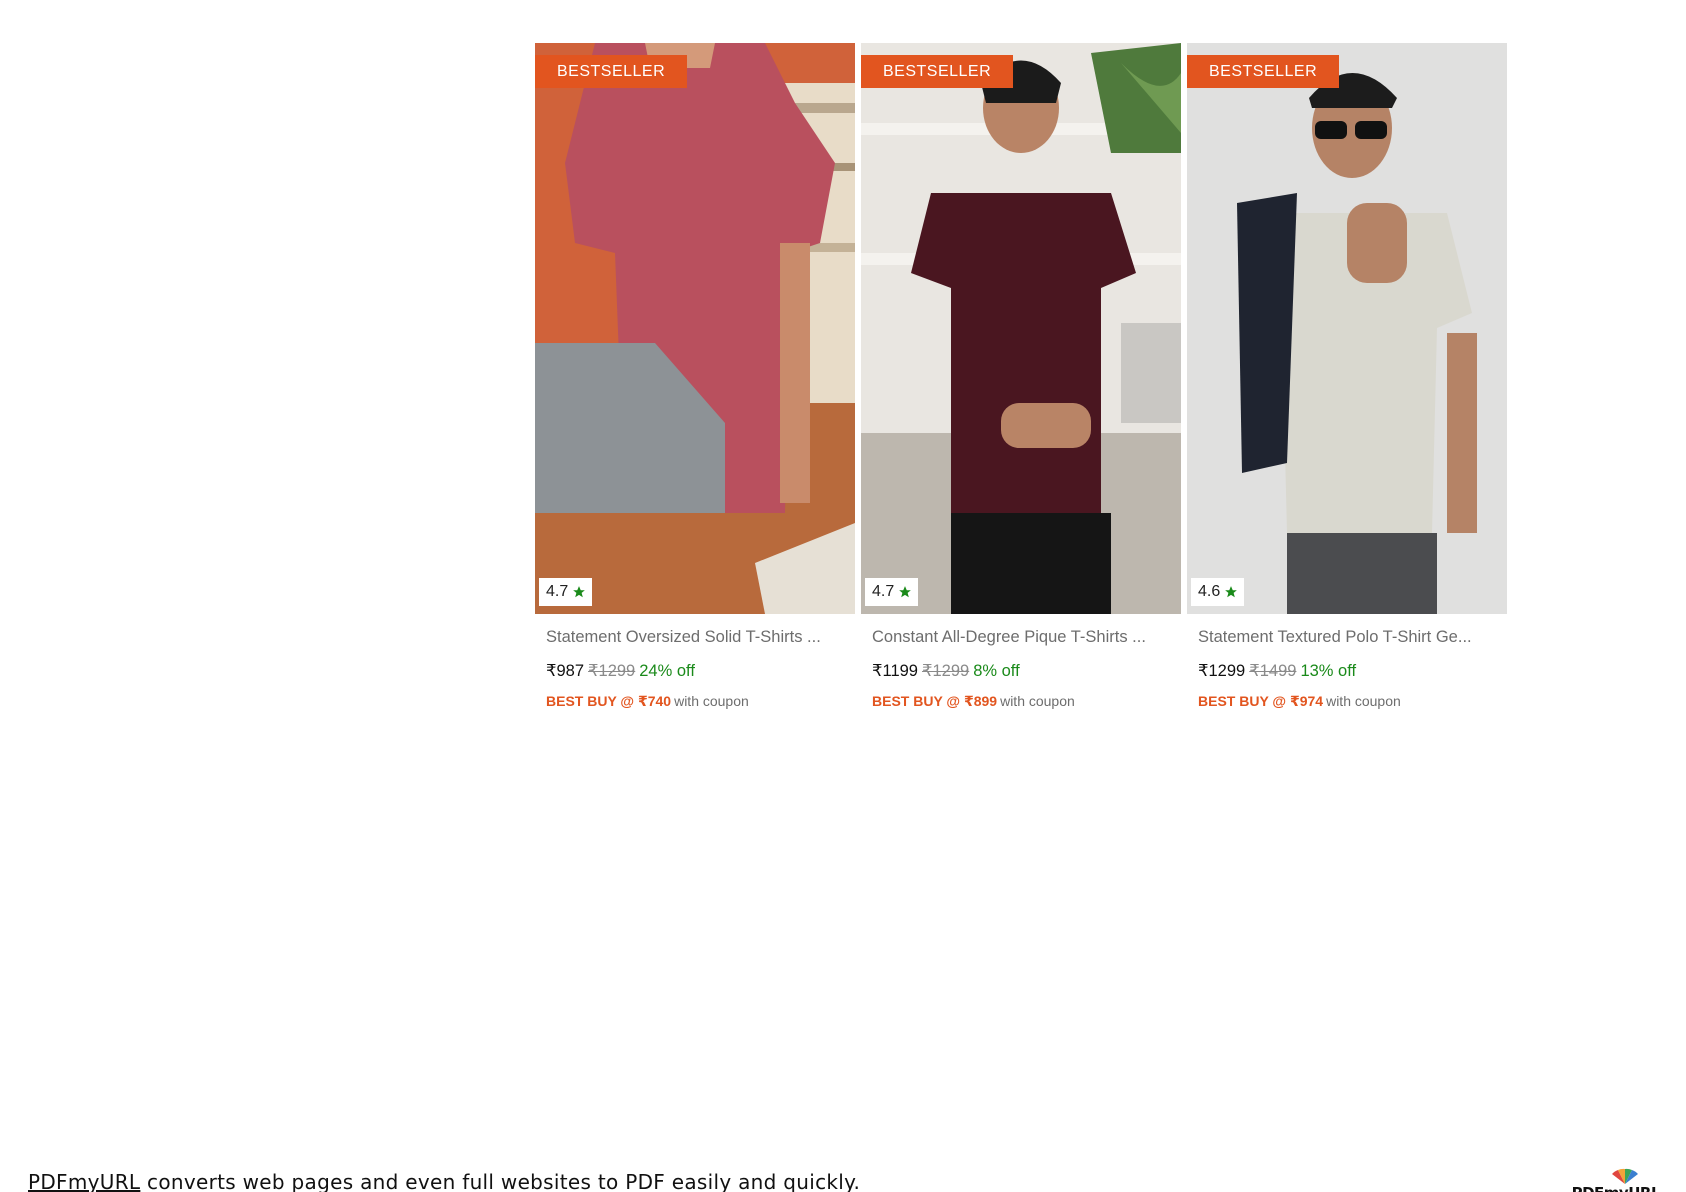 The height and width of the screenshot is (1192, 1686). Describe the element at coordinates (935, 701) in the screenshot. I see `best-buy-price: BEST BUY @ ₹899` at that location.